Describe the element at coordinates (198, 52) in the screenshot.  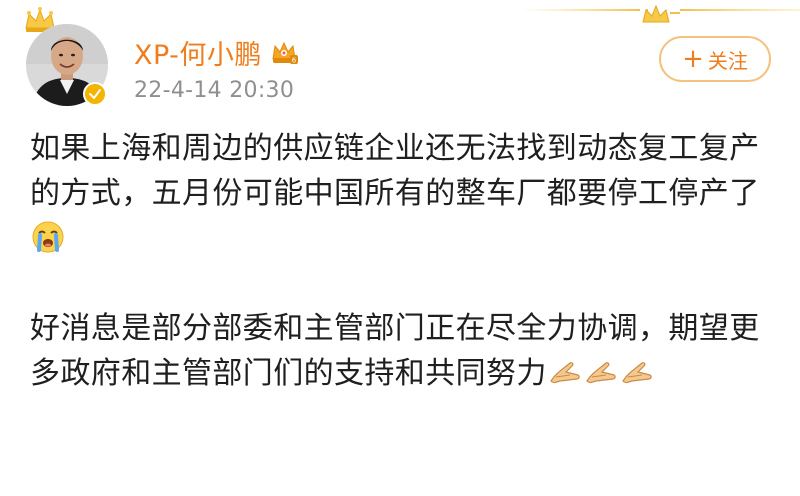
I see `author-name: XP-何小鹏` at that location.